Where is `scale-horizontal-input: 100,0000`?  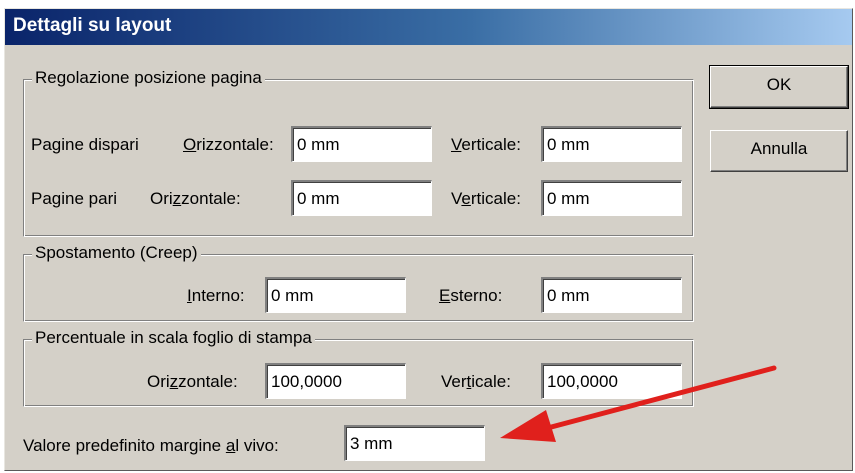
scale-horizontal-input: 100,0000 is located at coordinates (335, 381).